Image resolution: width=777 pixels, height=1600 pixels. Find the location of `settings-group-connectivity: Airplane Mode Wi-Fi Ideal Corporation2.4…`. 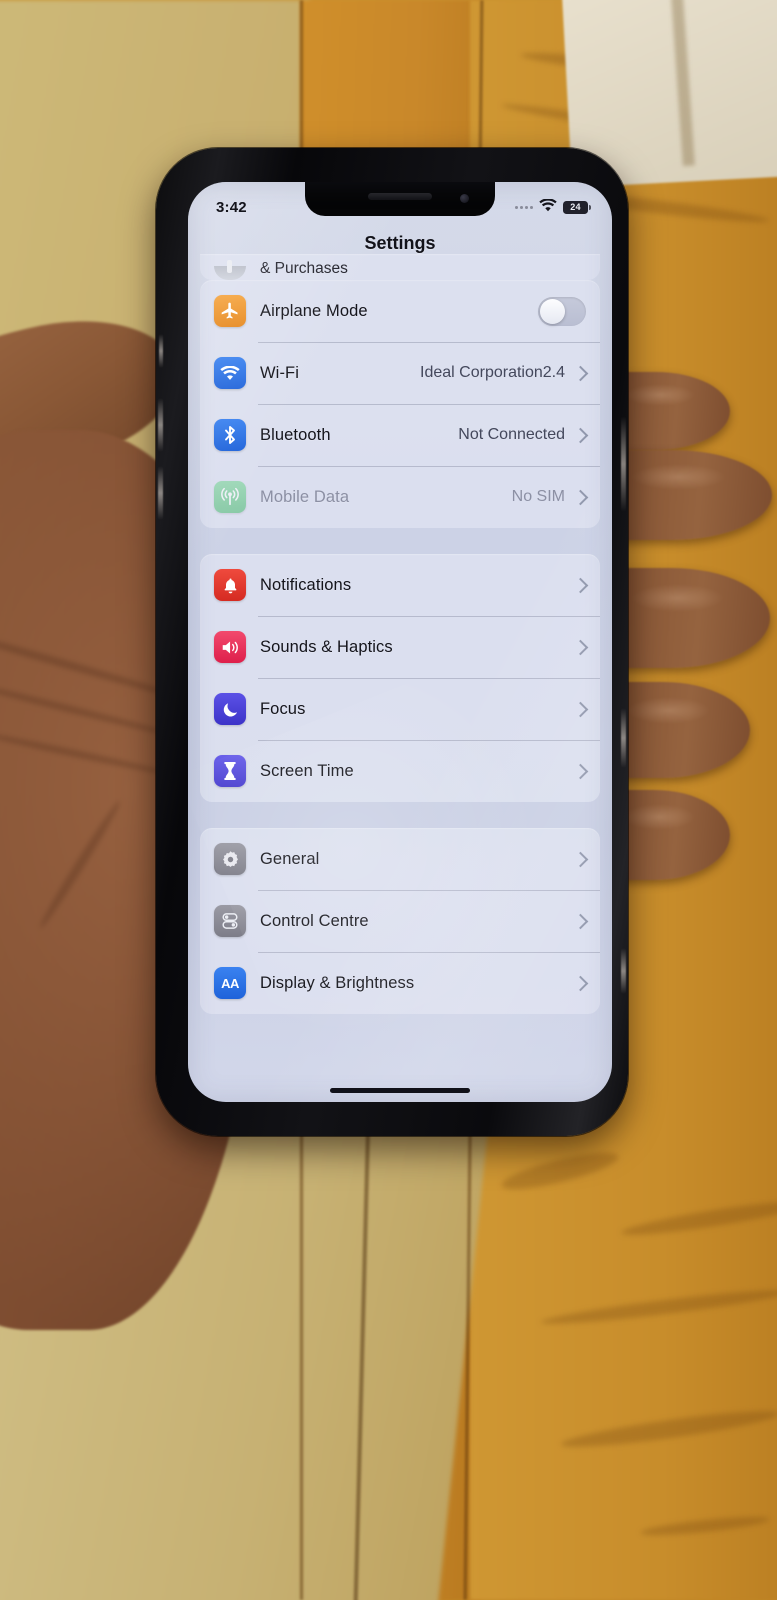

settings-group-connectivity: Airplane Mode Wi-Fi Ideal Corporation2.4… is located at coordinates (400, 404).